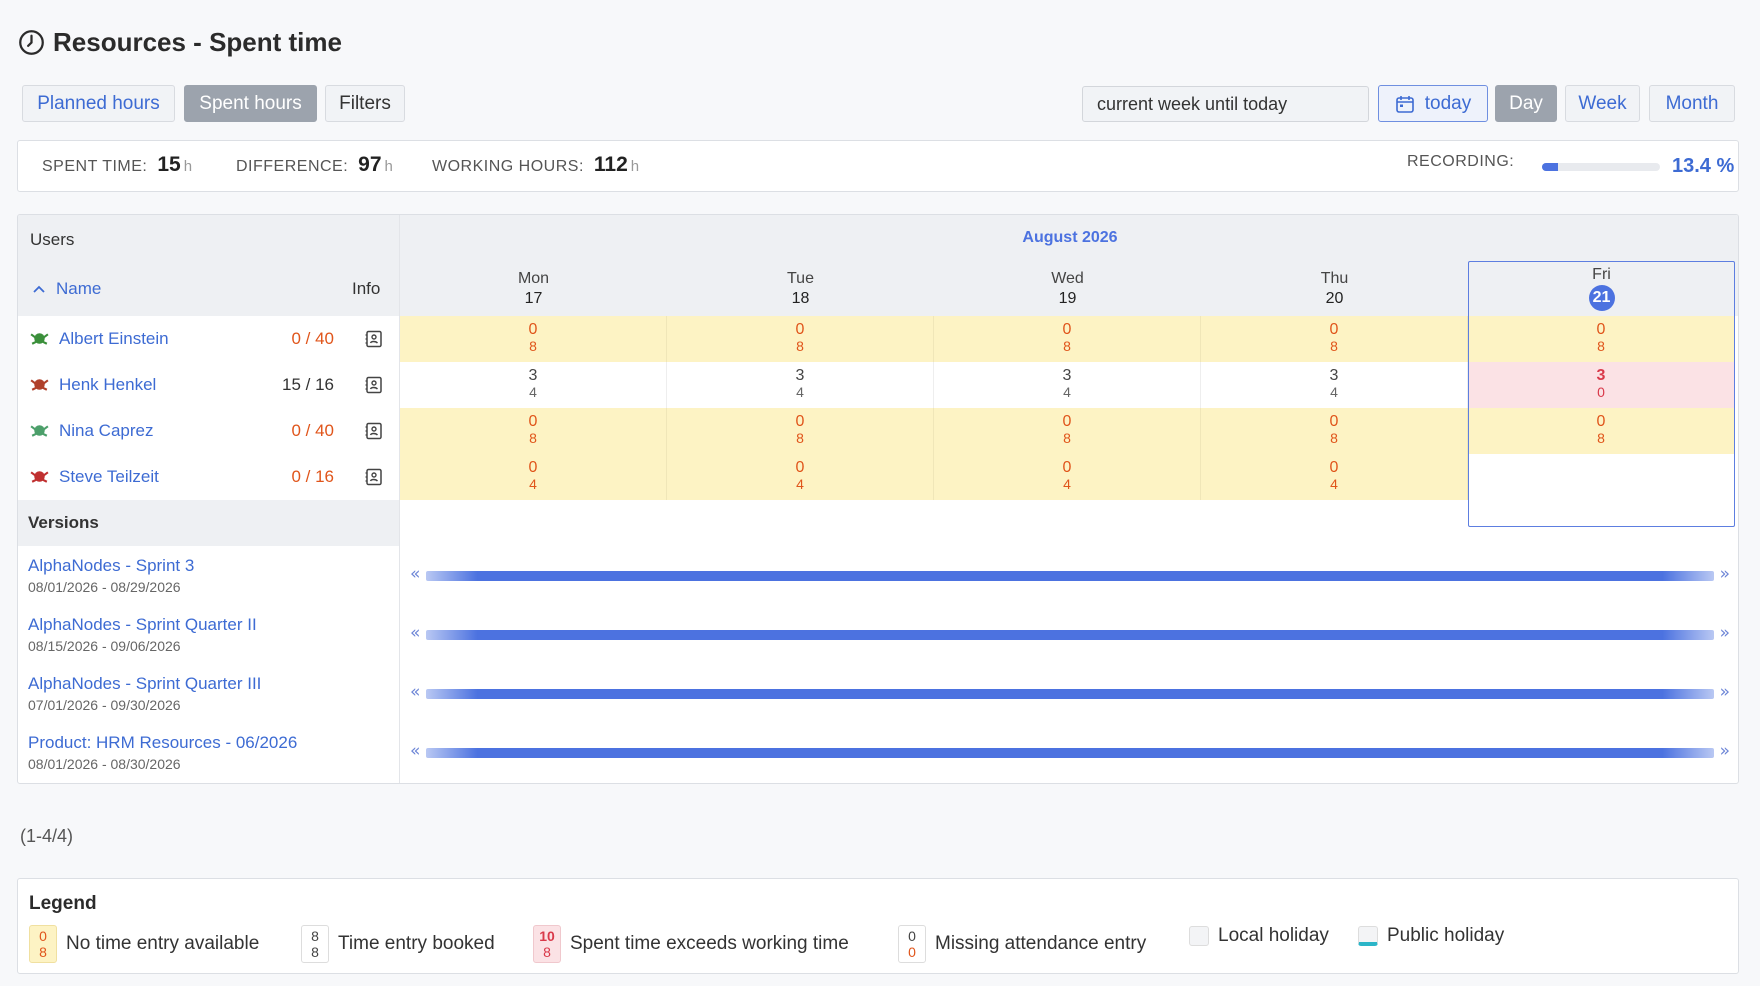  I want to click on version-dates: 08/01/2026 - 08/29/2026, so click(104, 587).